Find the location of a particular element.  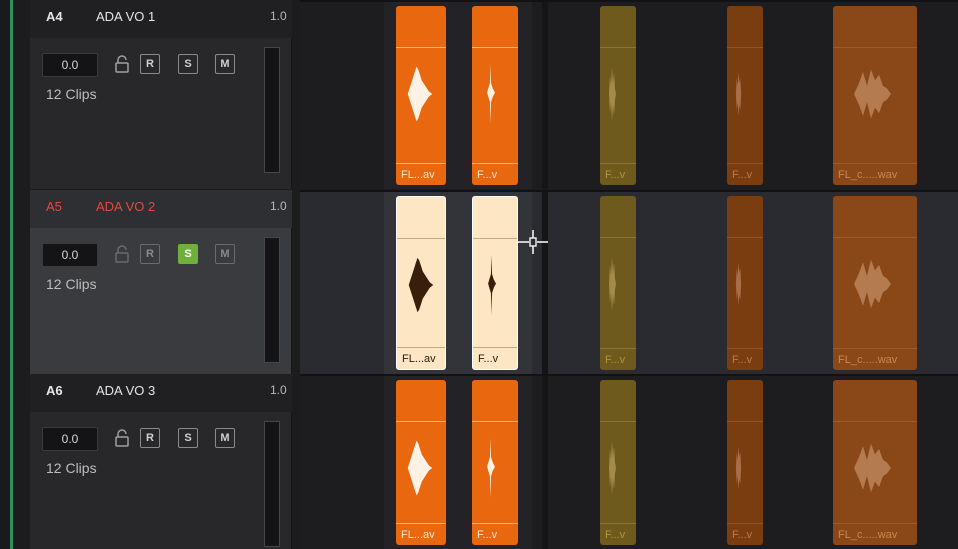

trim-cursor-icon is located at coordinates (533, 242).